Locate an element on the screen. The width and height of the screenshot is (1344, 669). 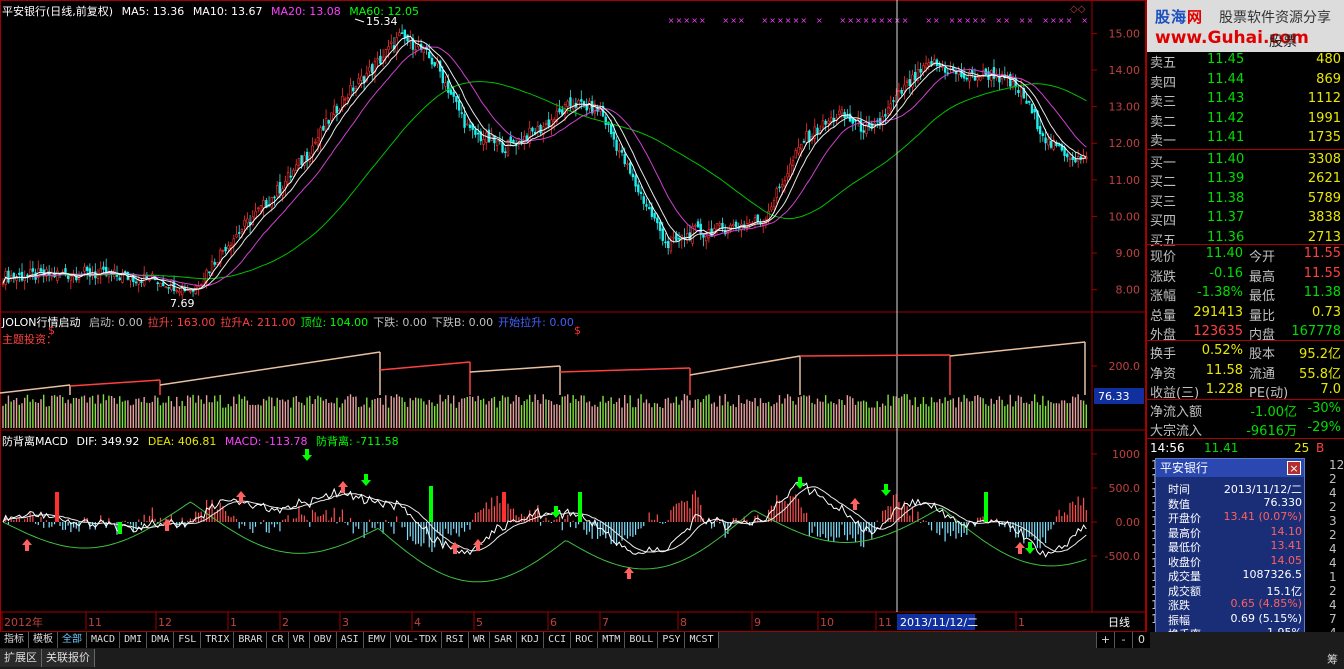
tab-指标: 指标 is located at coordinates (14, 640).